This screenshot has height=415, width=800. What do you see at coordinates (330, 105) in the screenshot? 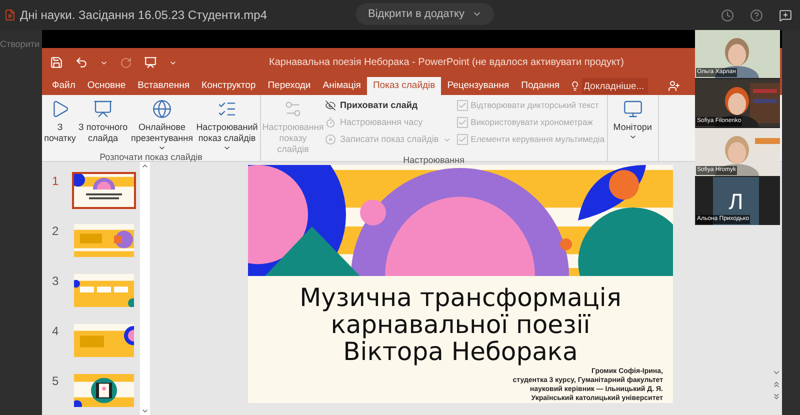
I see `eye-off-icon` at bounding box center [330, 105].